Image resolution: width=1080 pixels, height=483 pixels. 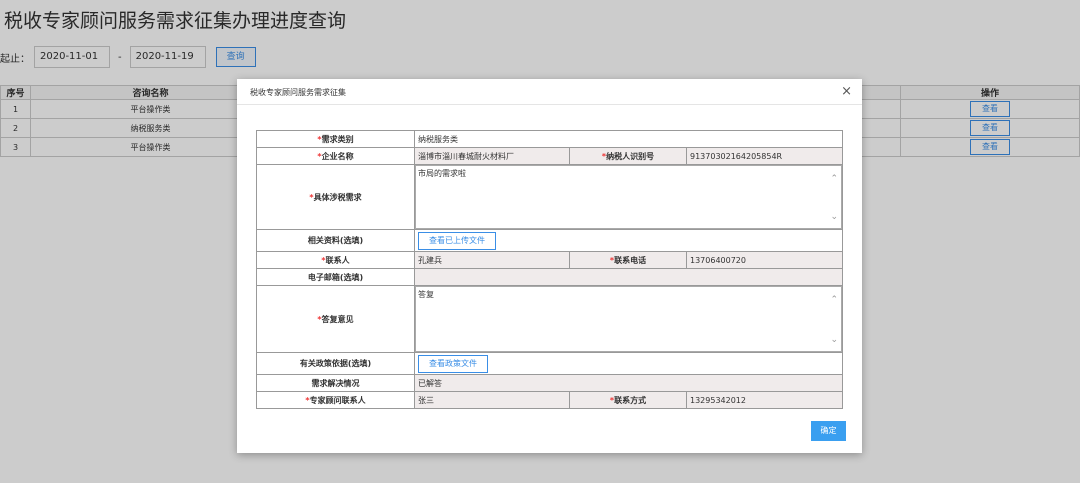 What do you see at coordinates (764, 156) in the screenshot?
I see `value-taxpayer-id: 91370302164205854R` at bounding box center [764, 156].